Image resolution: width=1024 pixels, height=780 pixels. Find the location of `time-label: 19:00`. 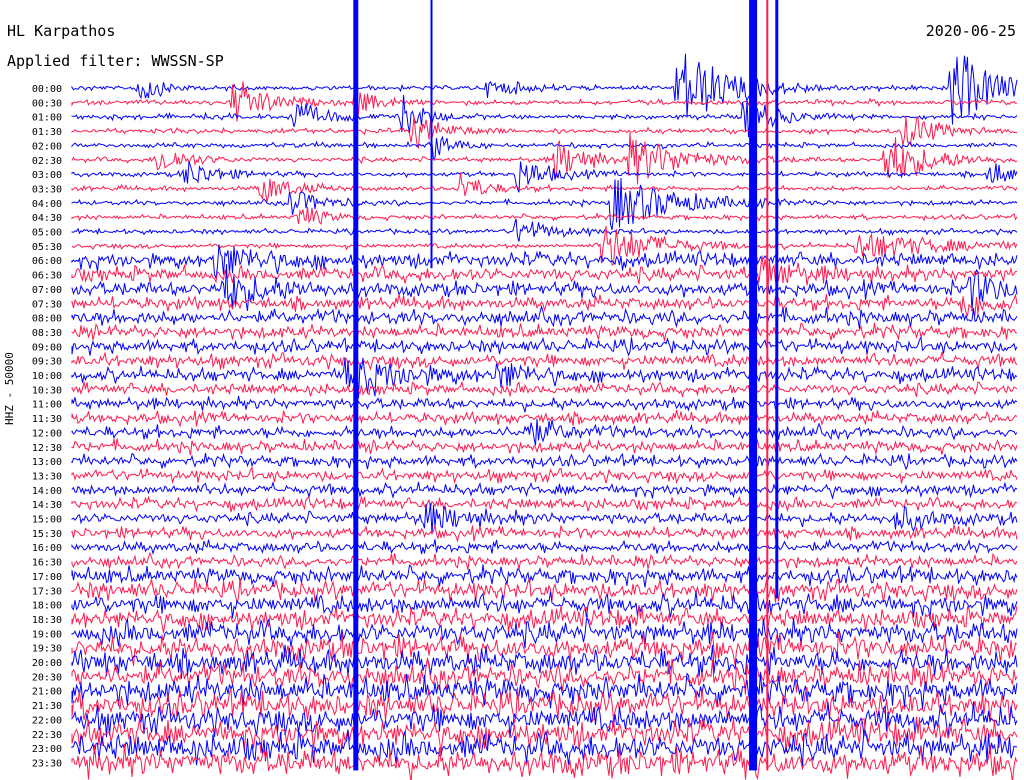

time-label: 19:00 is located at coordinates (47, 634).